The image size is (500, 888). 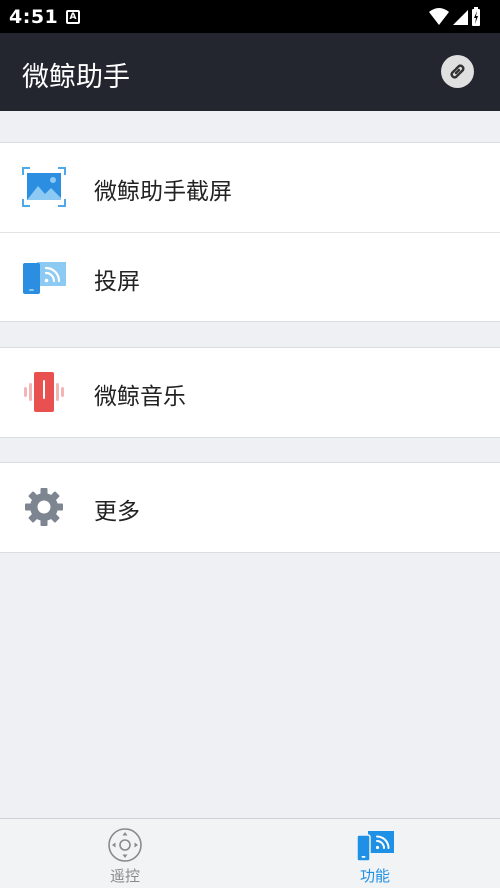 What do you see at coordinates (250, 72) in the screenshot?
I see `app-bar: 微鲸助手` at bounding box center [250, 72].